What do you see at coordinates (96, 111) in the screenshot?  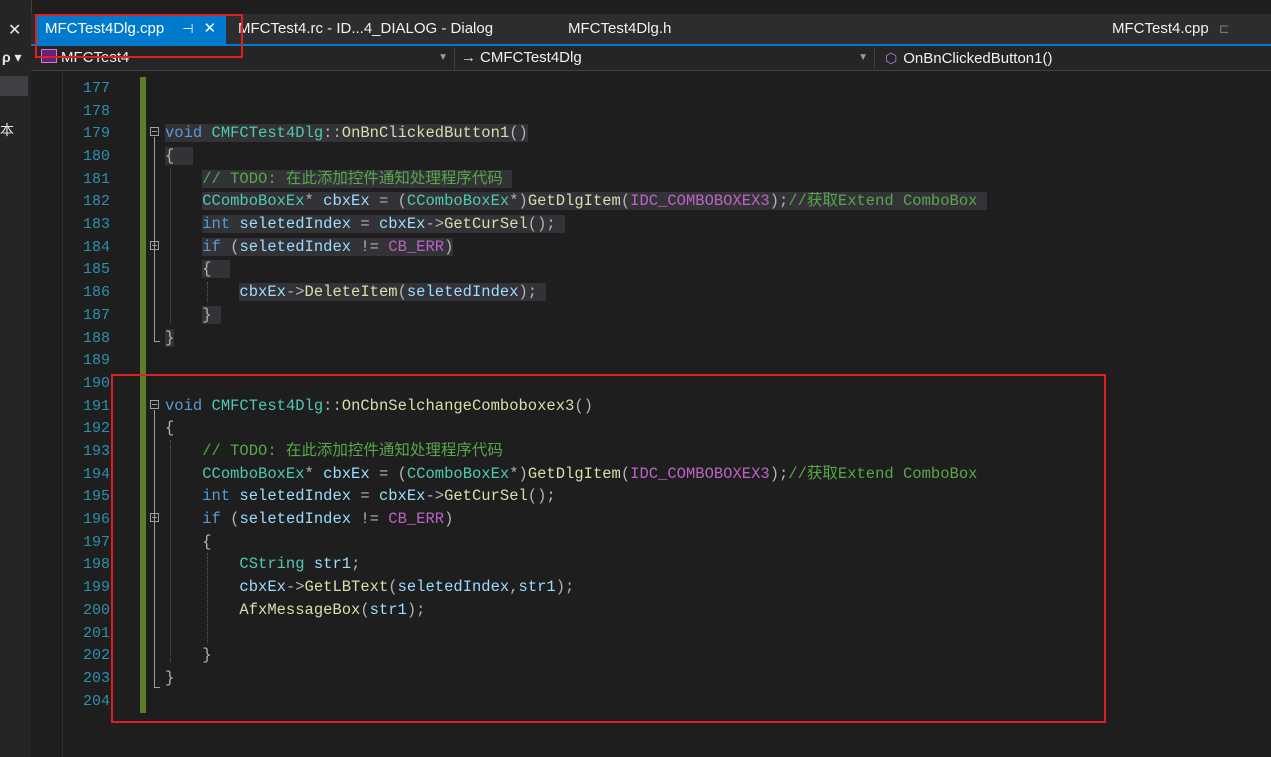 I see `line-number: 178` at bounding box center [96, 111].